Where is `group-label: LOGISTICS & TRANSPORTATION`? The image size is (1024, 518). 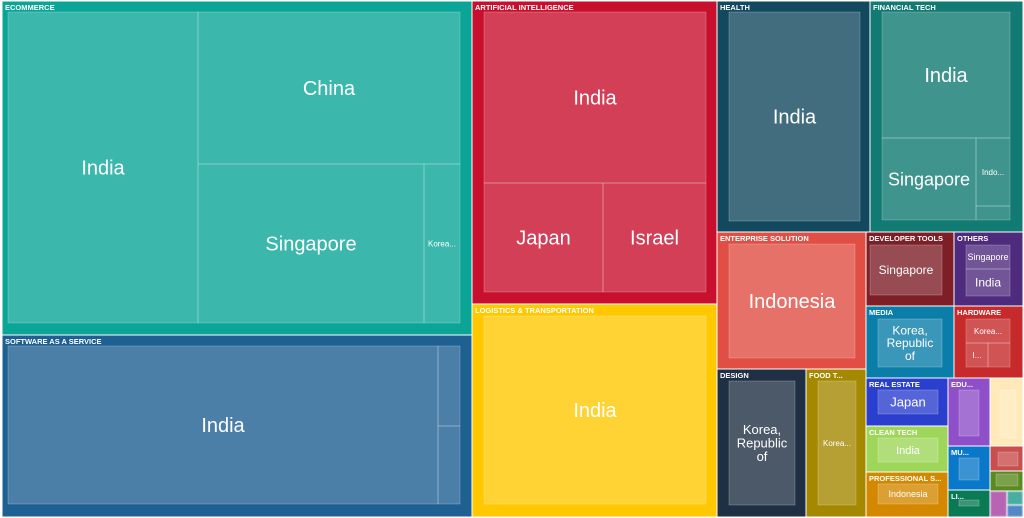
group-label: LOGISTICS & TRANSPORTATION is located at coordinates (534, 310).